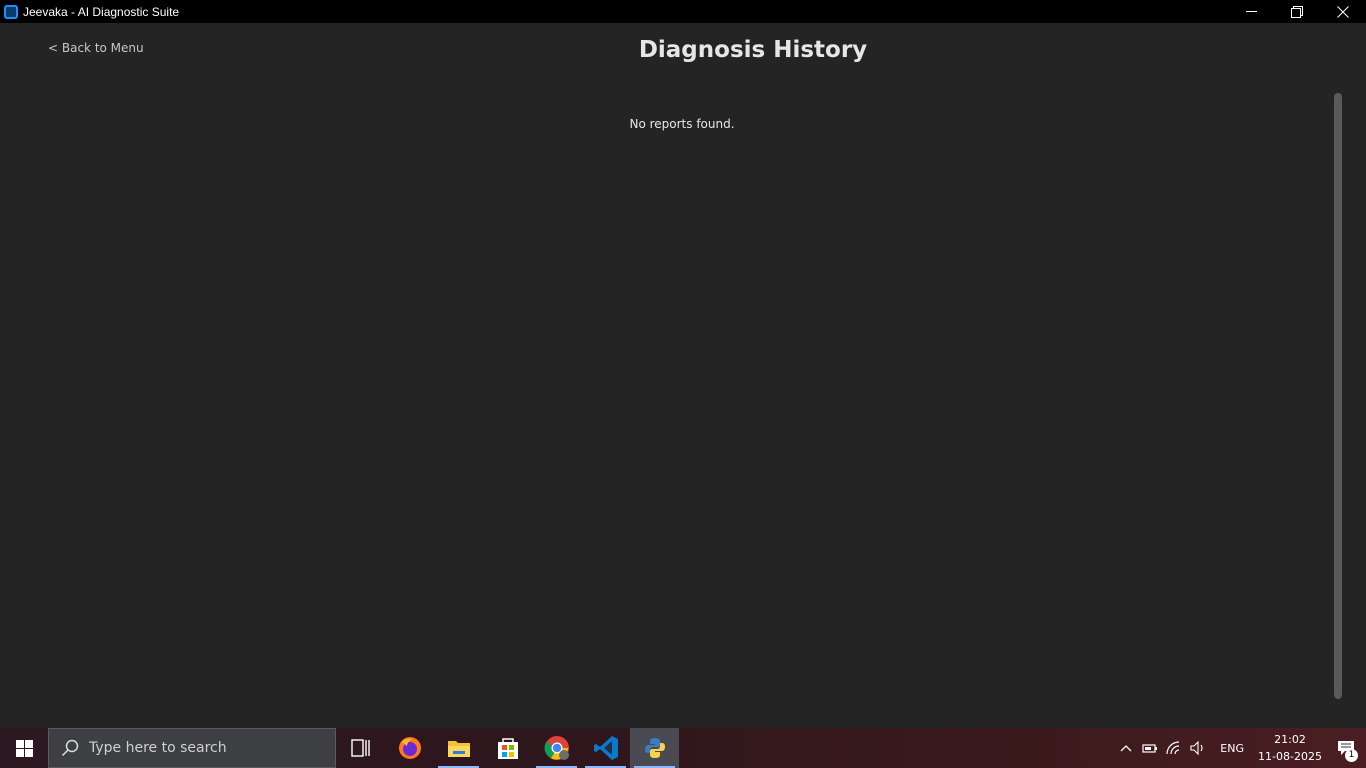  I want to click on action-center-button: 1, so click(1346, 748).